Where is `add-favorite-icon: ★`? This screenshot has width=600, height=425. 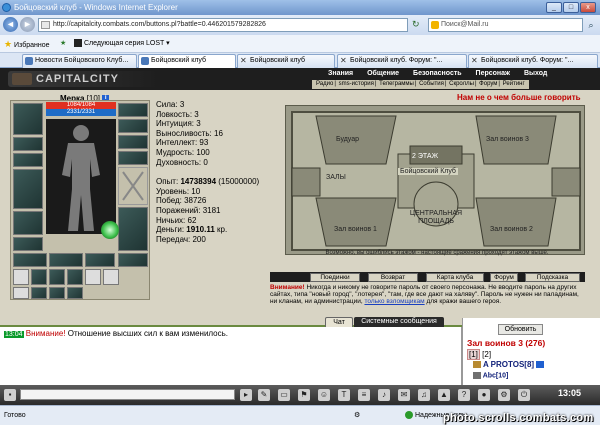 add-favorite-icon: ★ is located at coordinates (63, 44).